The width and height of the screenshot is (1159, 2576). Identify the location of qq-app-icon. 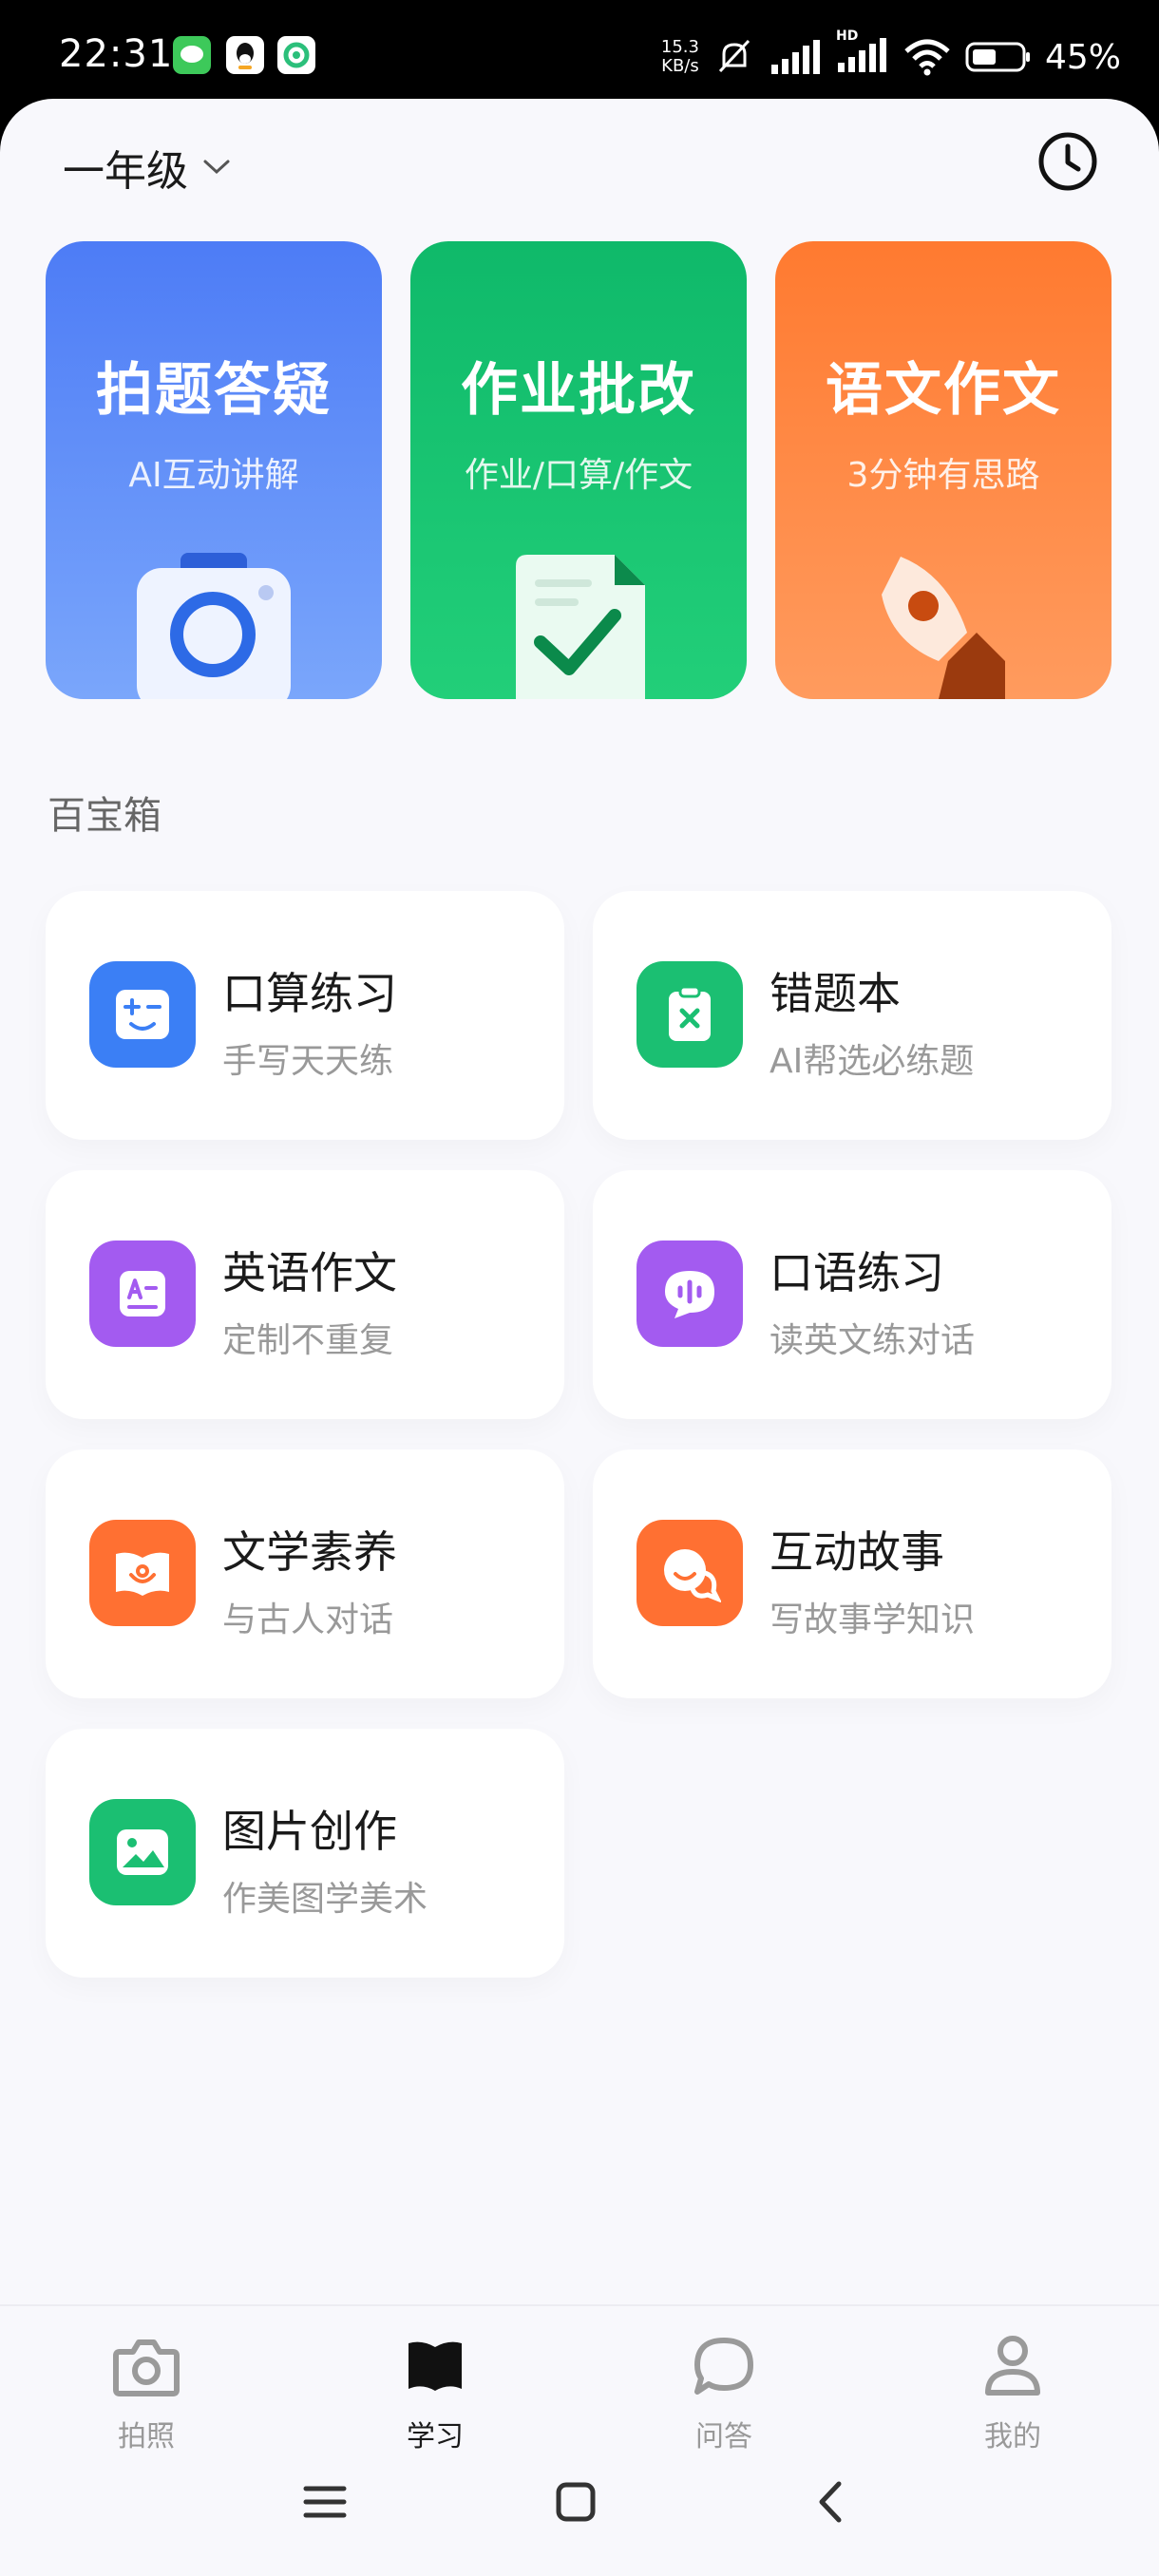
(245, 55).